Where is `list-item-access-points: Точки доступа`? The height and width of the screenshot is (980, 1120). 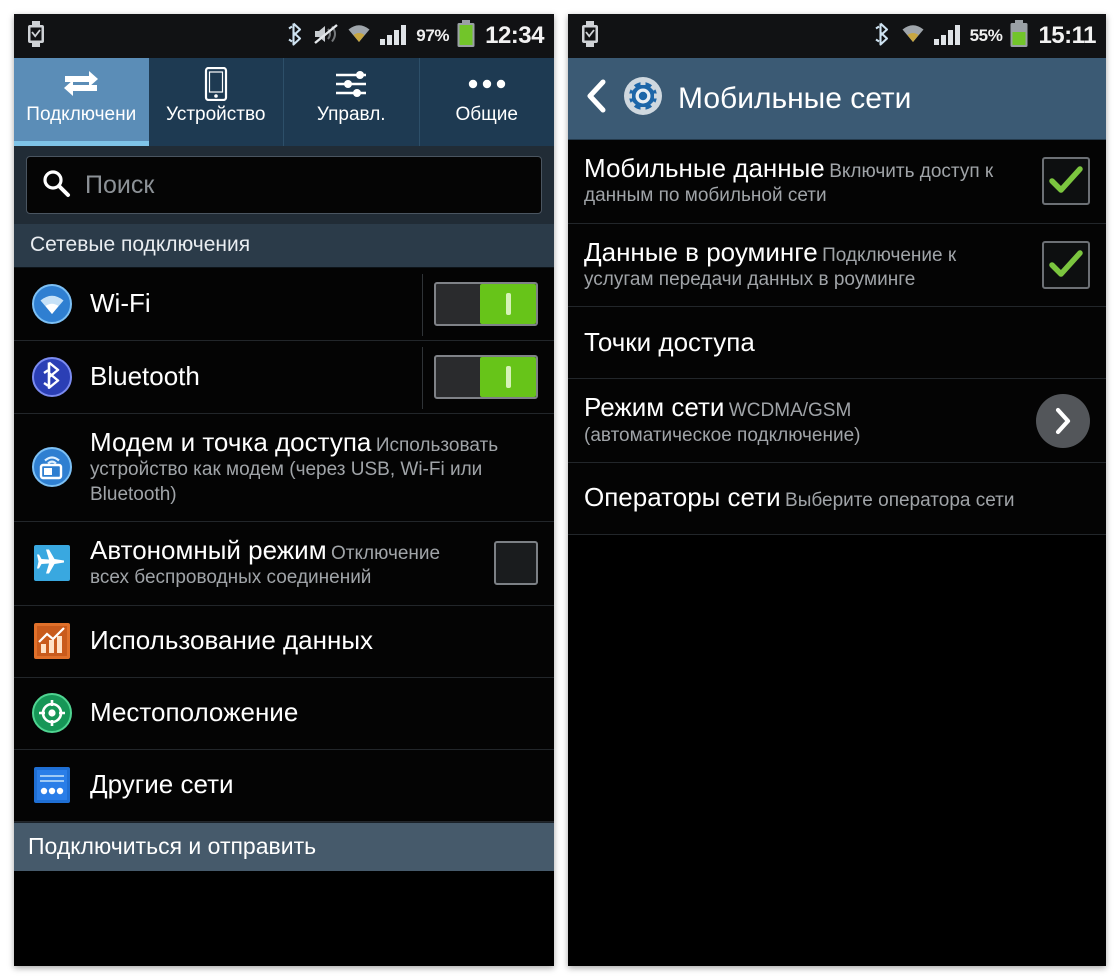 list-item-access-points: Точки доступа is located at coordinates (837, 343).